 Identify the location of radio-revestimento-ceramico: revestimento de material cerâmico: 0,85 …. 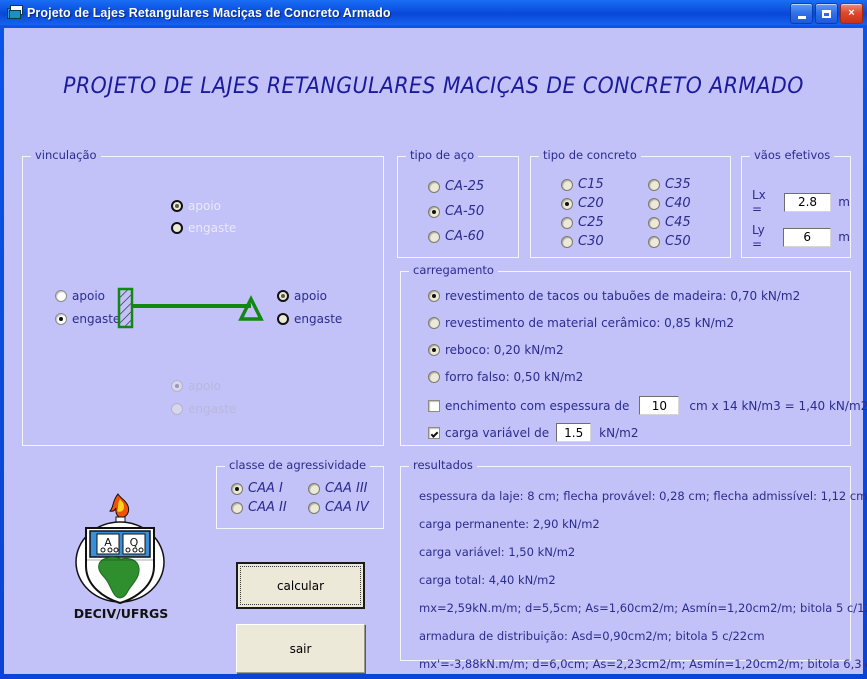
(581, 323).